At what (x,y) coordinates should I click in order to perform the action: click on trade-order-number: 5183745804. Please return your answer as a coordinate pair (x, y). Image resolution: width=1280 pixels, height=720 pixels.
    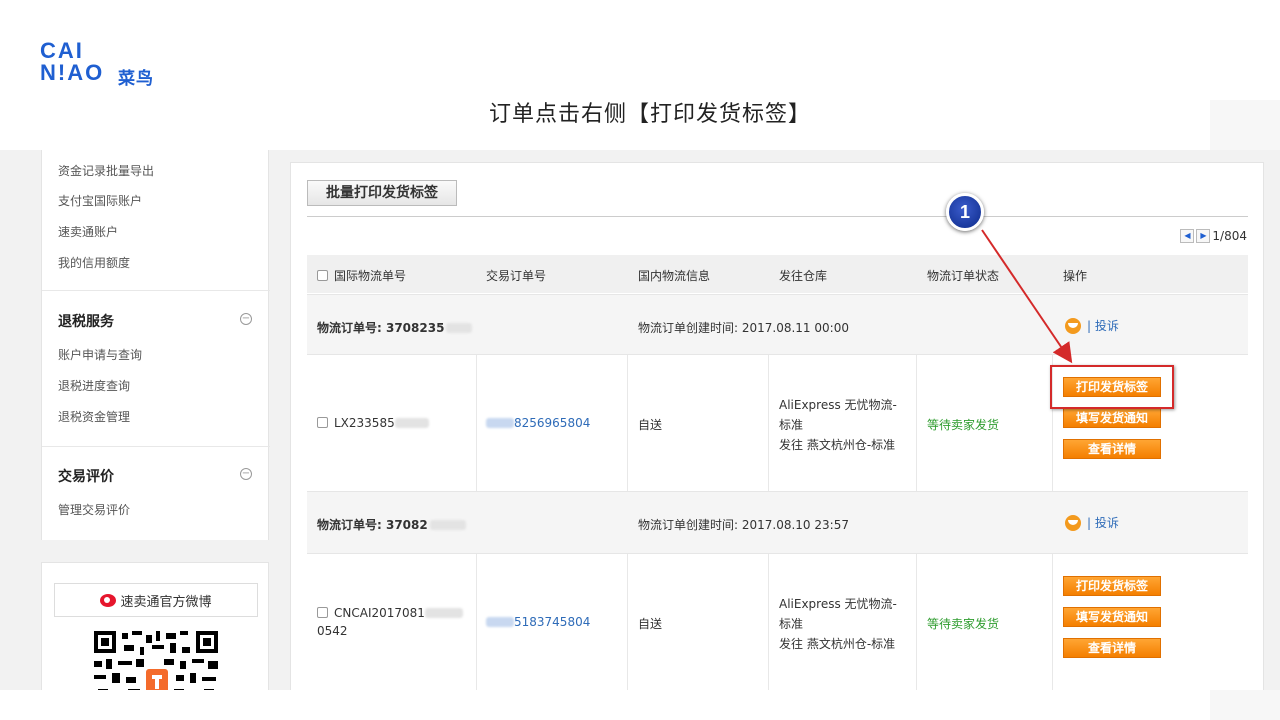
    Looking at the image, I should click on (538, 622).